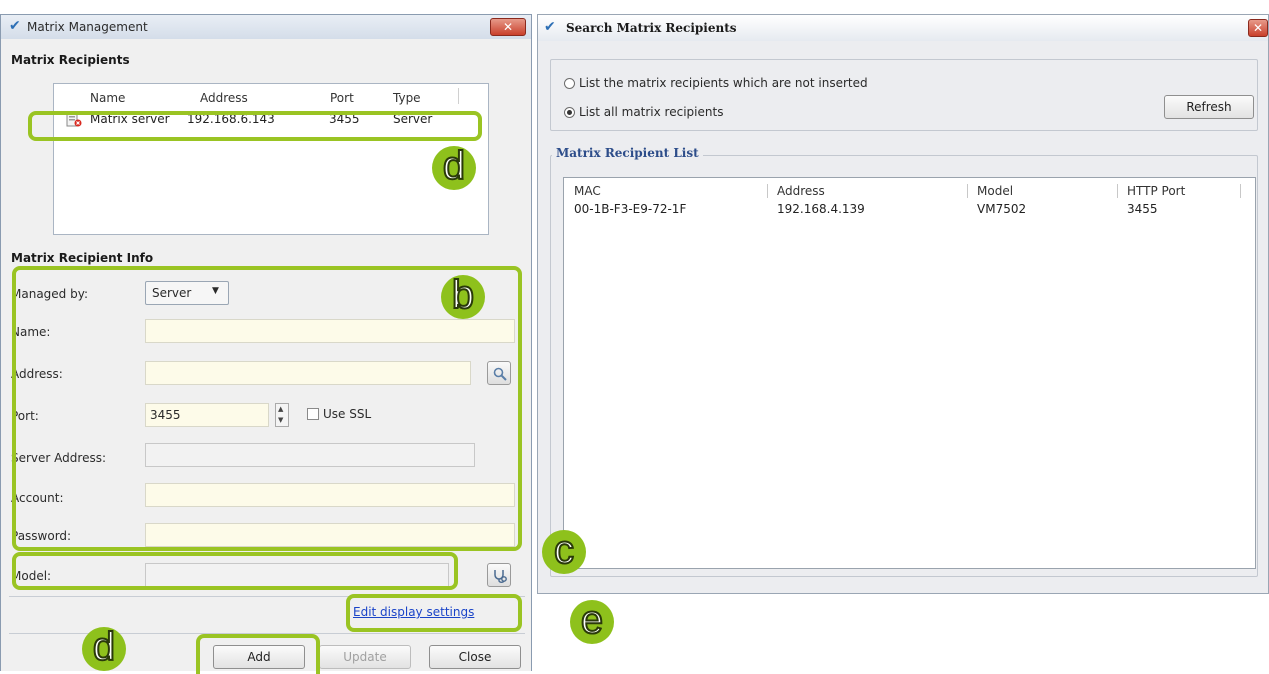 This screenshot has height=674, width=1269. What do you see at coordinates (1156, 191) in the screenshot?
I see `column-header-http-port: HTTP Port` at bounding box center [1156, 191].